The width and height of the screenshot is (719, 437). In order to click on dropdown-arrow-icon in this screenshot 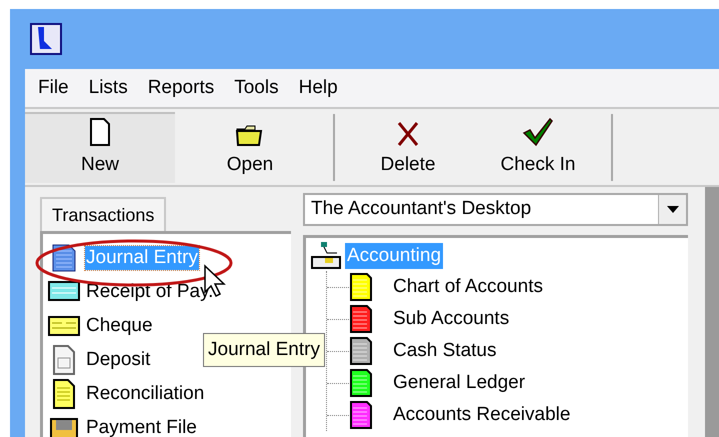, I will do `click(672, 209)`.